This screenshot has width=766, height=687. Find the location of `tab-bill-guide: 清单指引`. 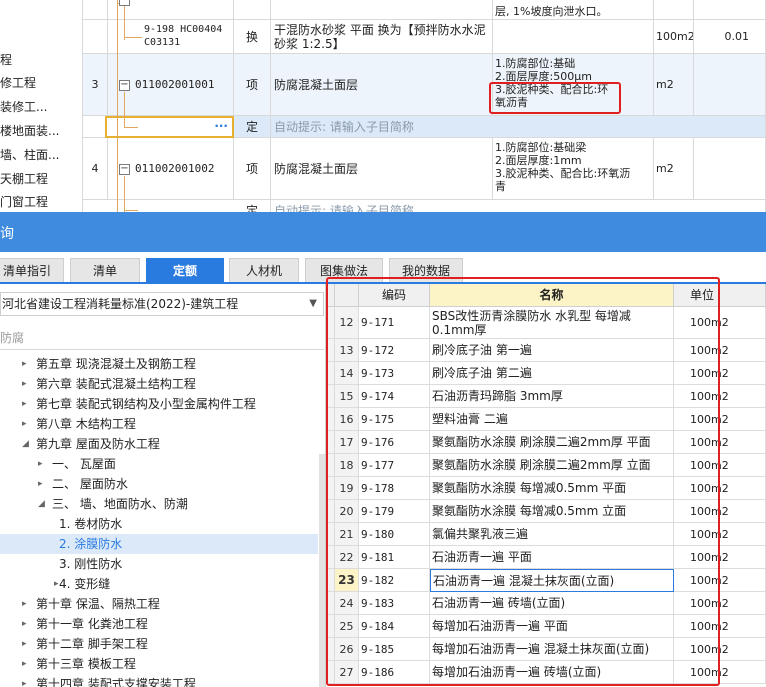

tab-bill-guide: 清单指引 is located at coordinates (32, 270).